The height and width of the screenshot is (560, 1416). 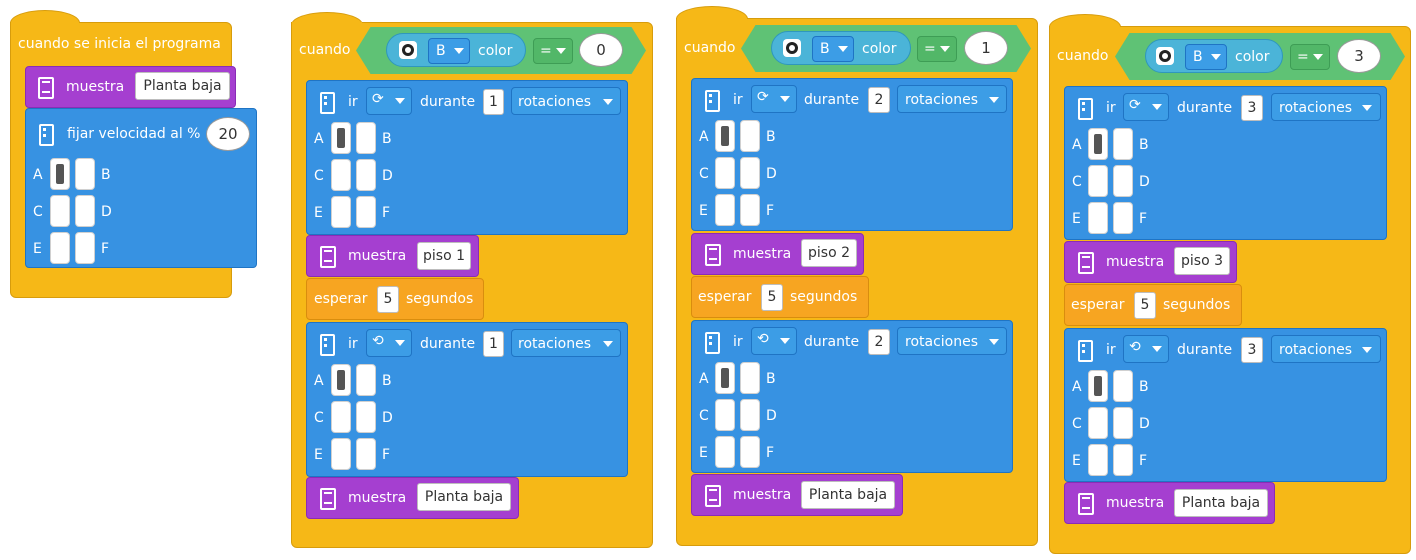 What do you see at coordinates (825, 49) in the screenshot?
I see `sensor-port-value: B` at bounding box center [825, 49].